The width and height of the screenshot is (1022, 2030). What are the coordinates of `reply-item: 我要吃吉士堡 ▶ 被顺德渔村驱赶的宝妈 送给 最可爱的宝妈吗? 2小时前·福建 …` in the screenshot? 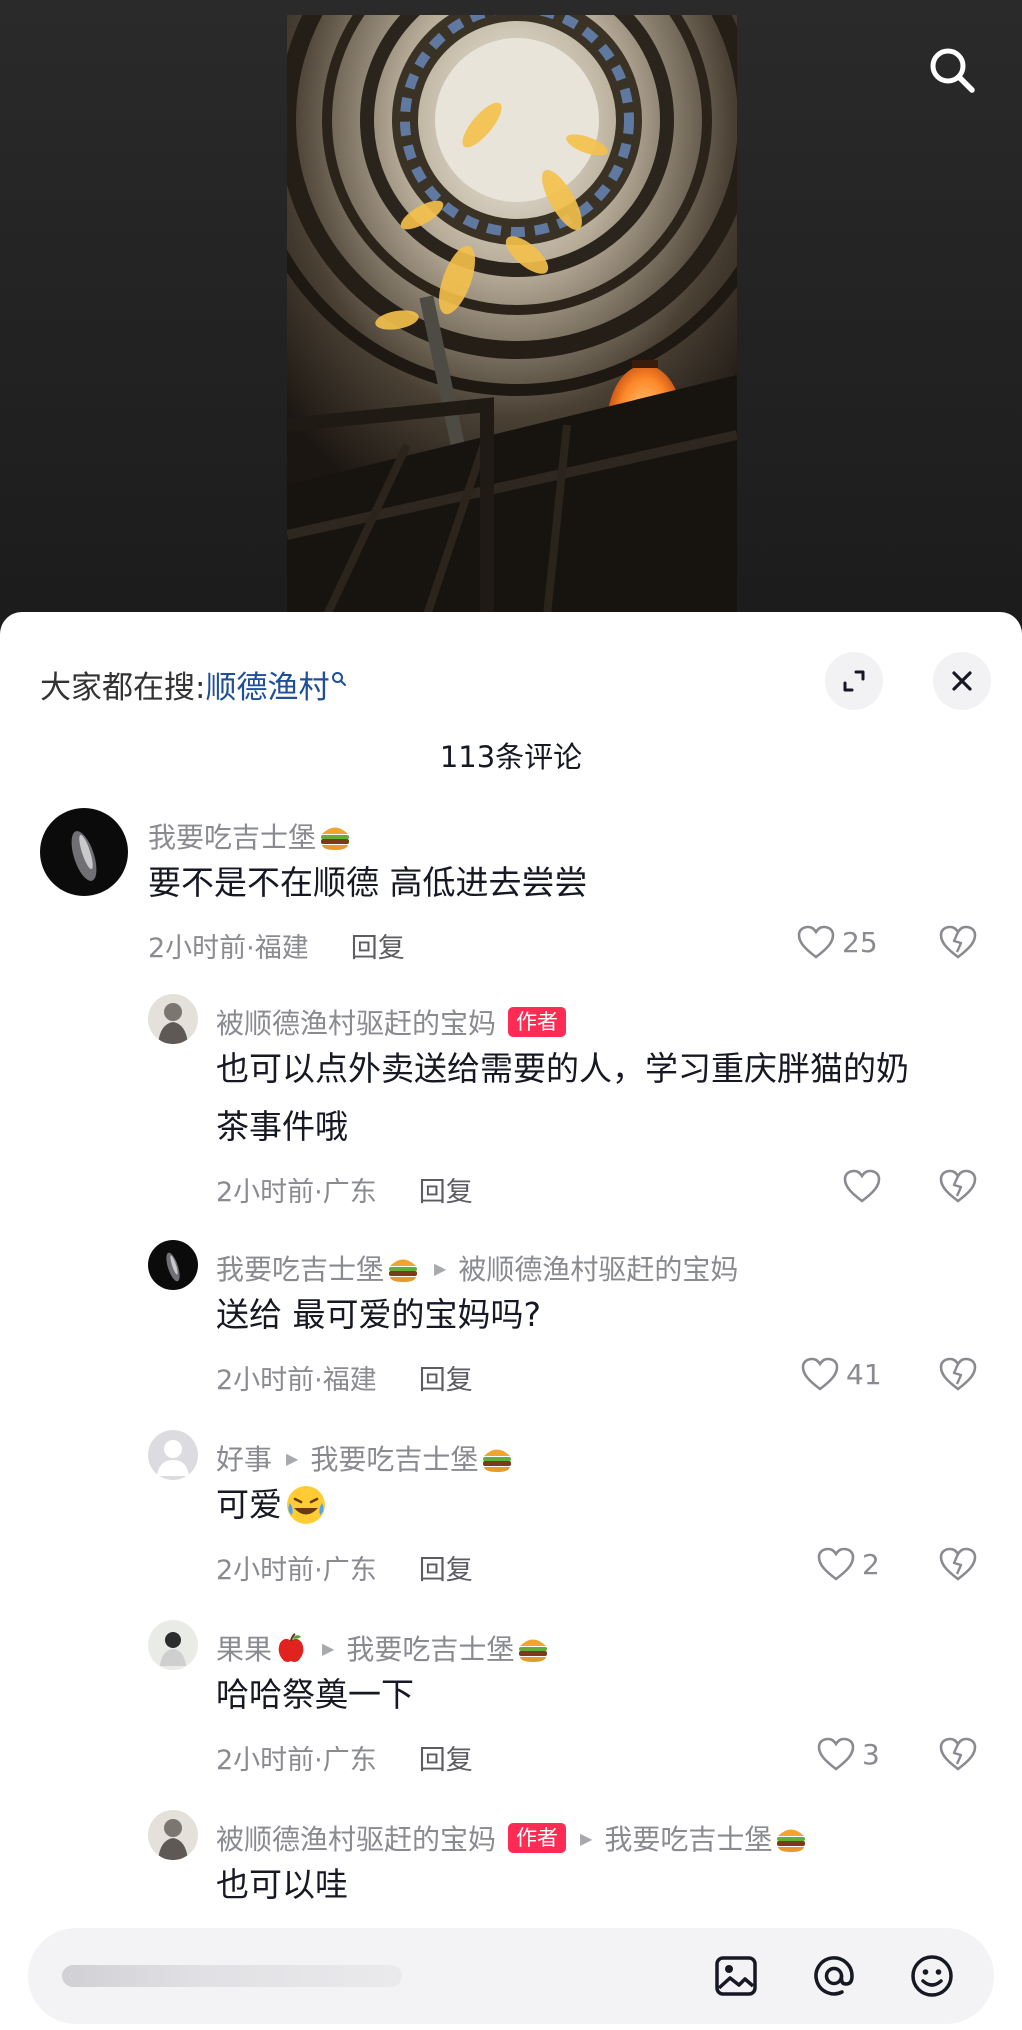 It's located at (511, 1330).